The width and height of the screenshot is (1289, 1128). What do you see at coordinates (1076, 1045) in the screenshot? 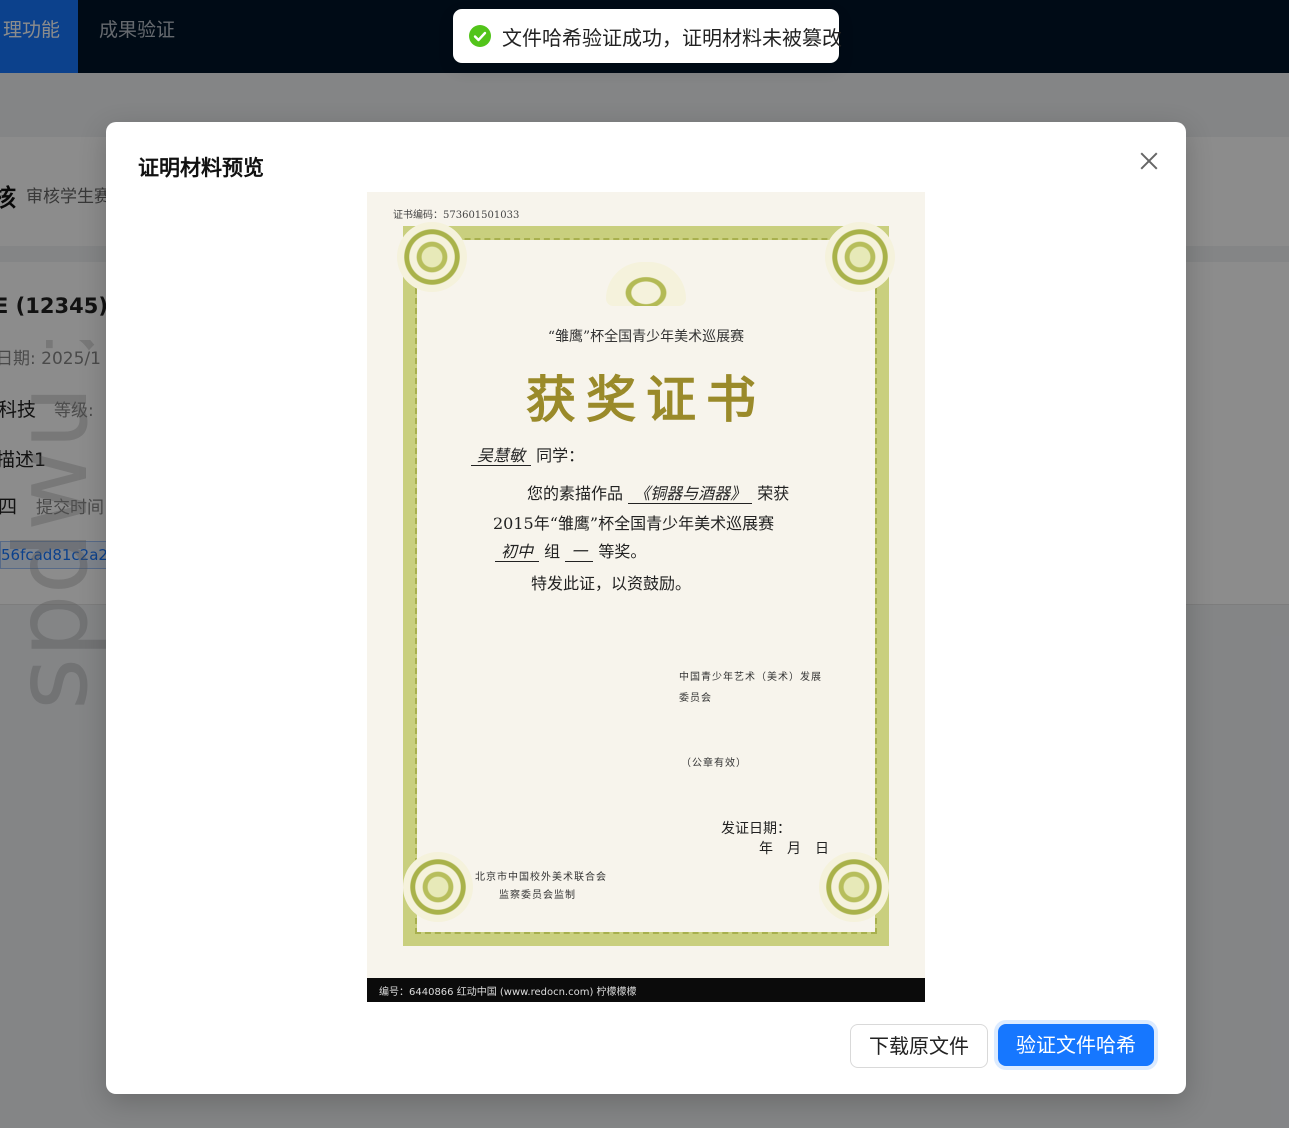
I see `verify-hash-button: 验证文件哈希` at bounding box center [1076, 1045].